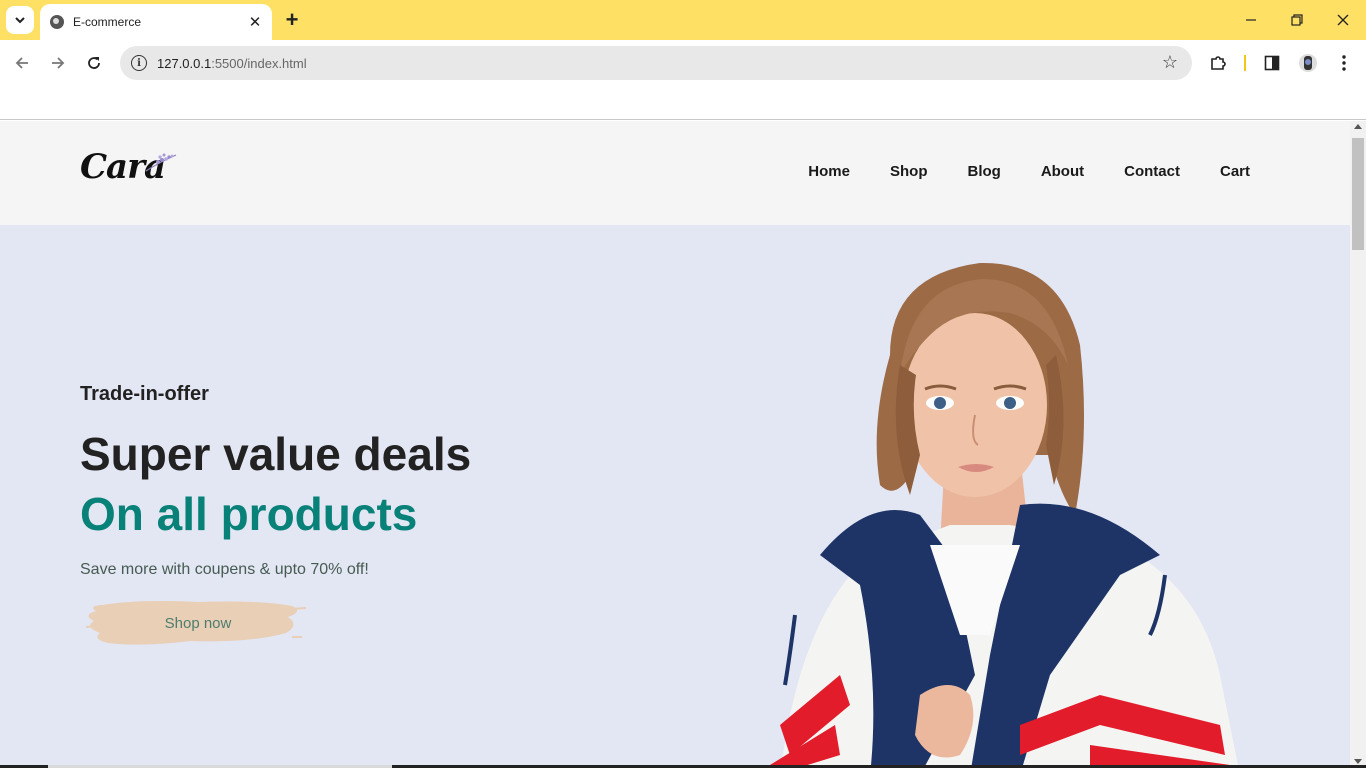 This screenshot has height=768, width=1366. I want to click on profile-avatar, so click(1308, 63).